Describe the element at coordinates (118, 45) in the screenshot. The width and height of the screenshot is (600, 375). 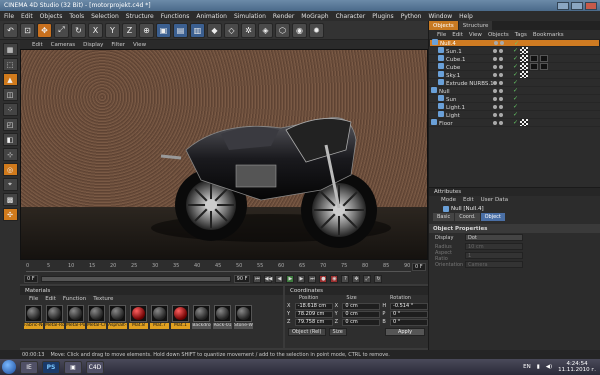
I see `viewport-menu-filter: Filter` at that location.